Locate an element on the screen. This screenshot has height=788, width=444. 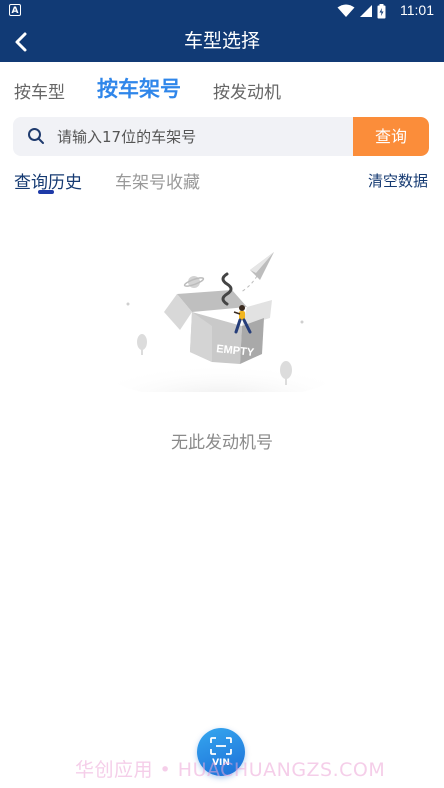
search-icon is located at coordinates (36, 136).